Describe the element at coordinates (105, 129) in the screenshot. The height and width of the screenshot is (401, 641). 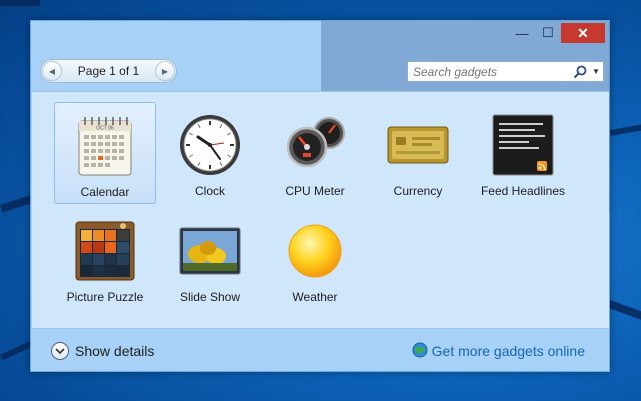
I see `calendar-month-text: OCT 06` at that location.